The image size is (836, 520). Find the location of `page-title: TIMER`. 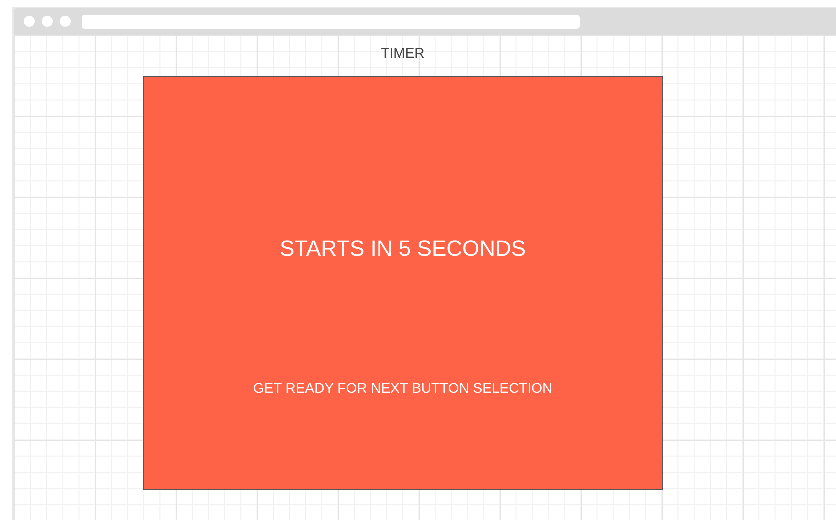

page-title: TIMER is located at coordinates (403, 53).